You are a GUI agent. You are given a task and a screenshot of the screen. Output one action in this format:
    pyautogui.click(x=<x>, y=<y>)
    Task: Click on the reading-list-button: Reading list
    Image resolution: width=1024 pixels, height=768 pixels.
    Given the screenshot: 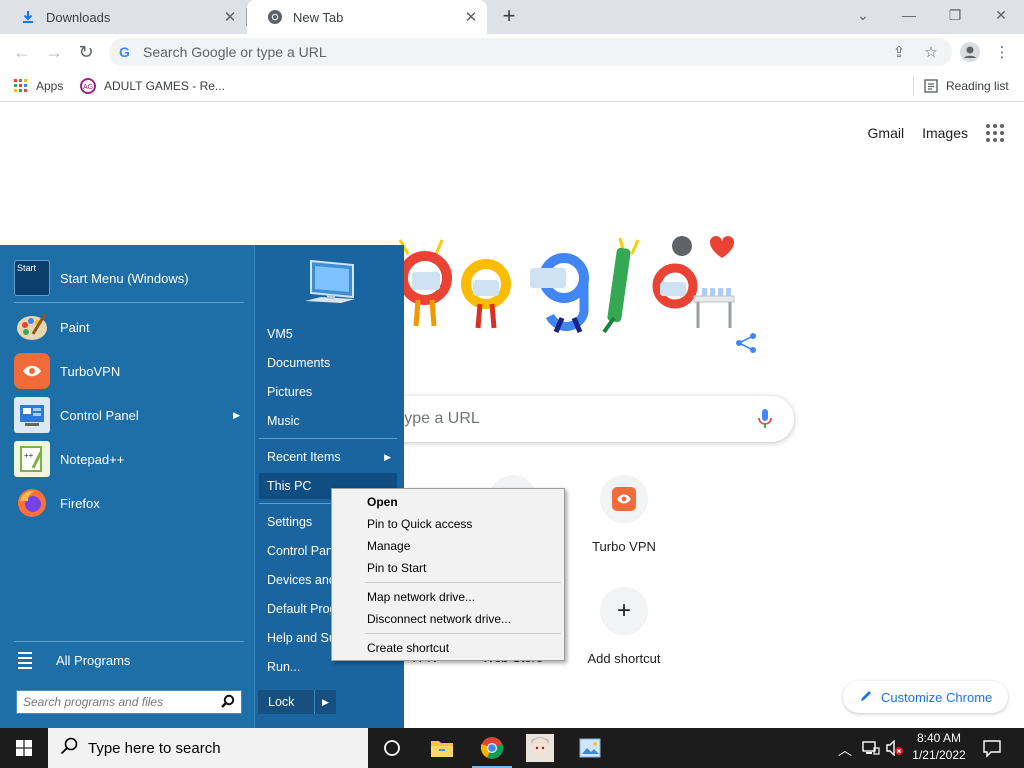 What is the action you would take?
    pyautogui.click(x=966, y=86)
    